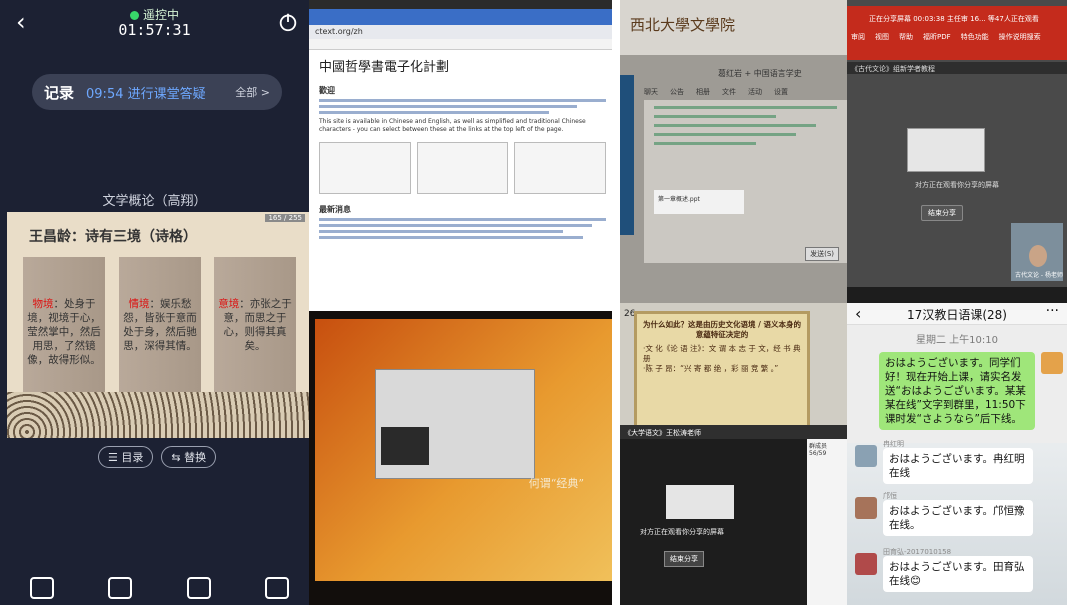 The image size is (1067, 605). What do you see at coordinates (745, 181) in the screenshot?
I see `chat-area` at bounding box center [745, 181].